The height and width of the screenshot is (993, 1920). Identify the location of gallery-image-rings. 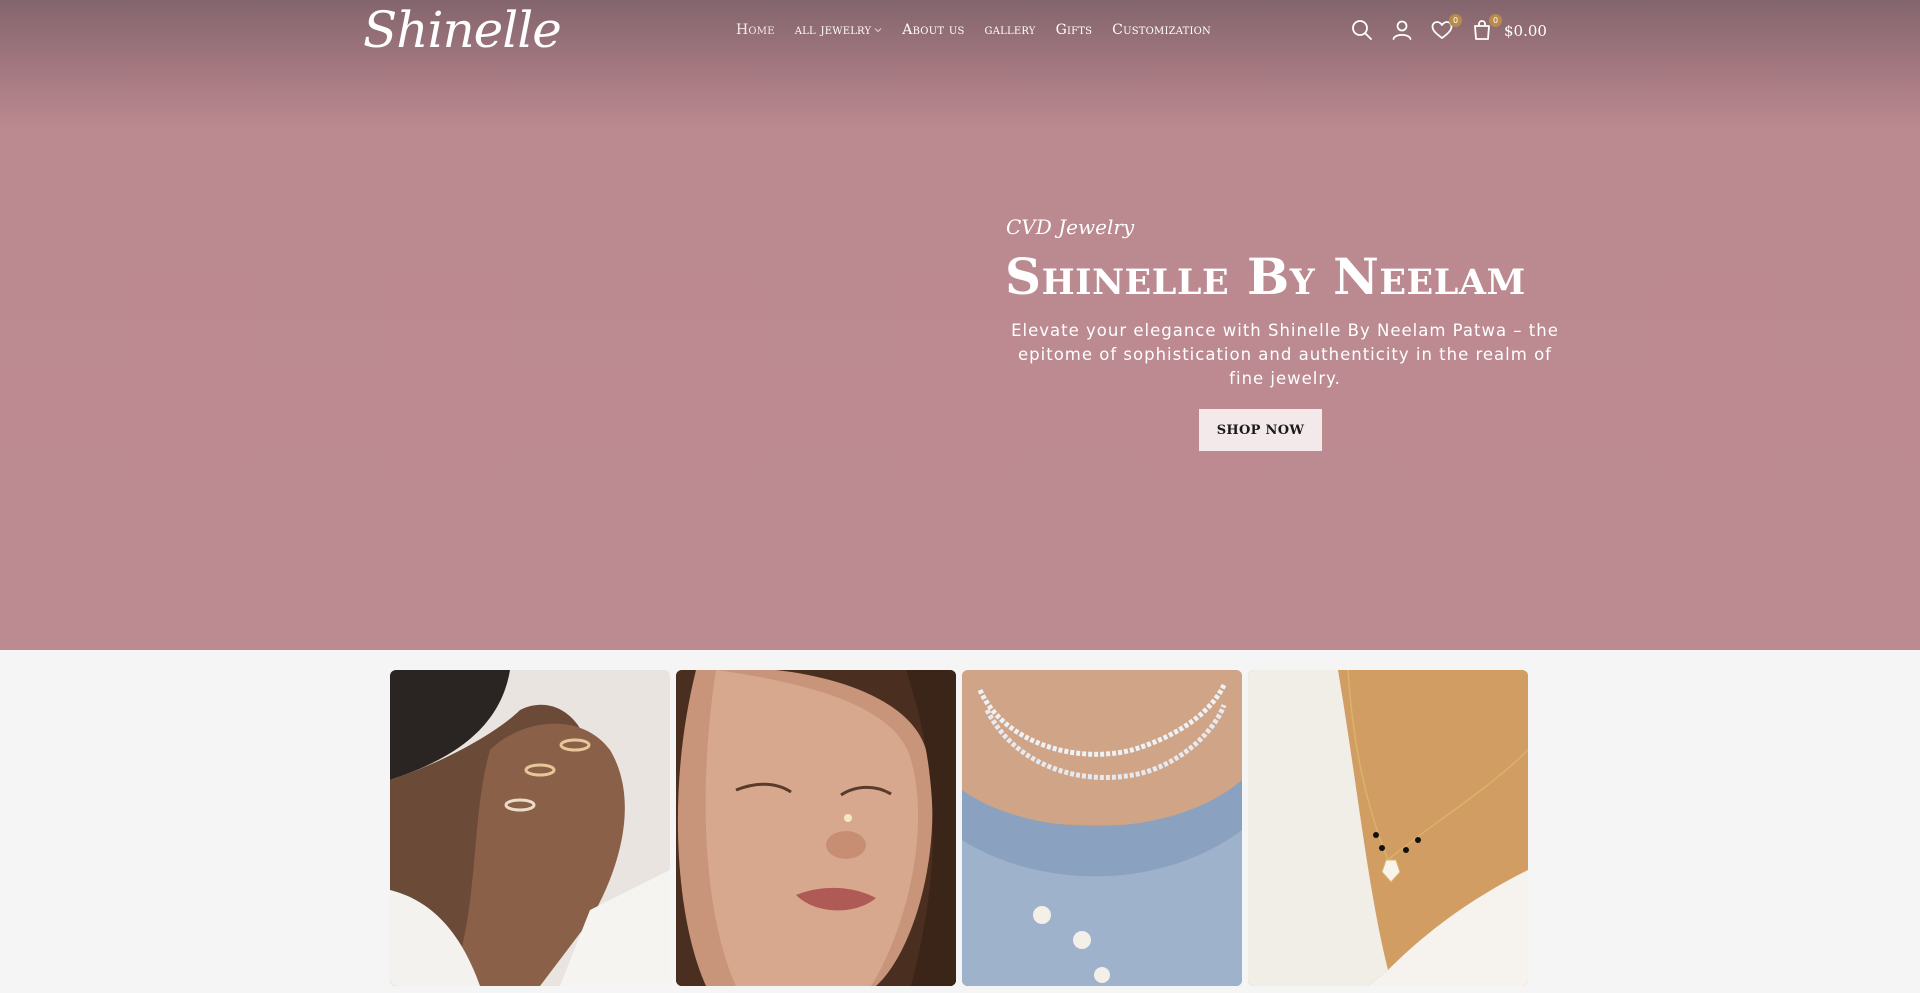
(530, 828).